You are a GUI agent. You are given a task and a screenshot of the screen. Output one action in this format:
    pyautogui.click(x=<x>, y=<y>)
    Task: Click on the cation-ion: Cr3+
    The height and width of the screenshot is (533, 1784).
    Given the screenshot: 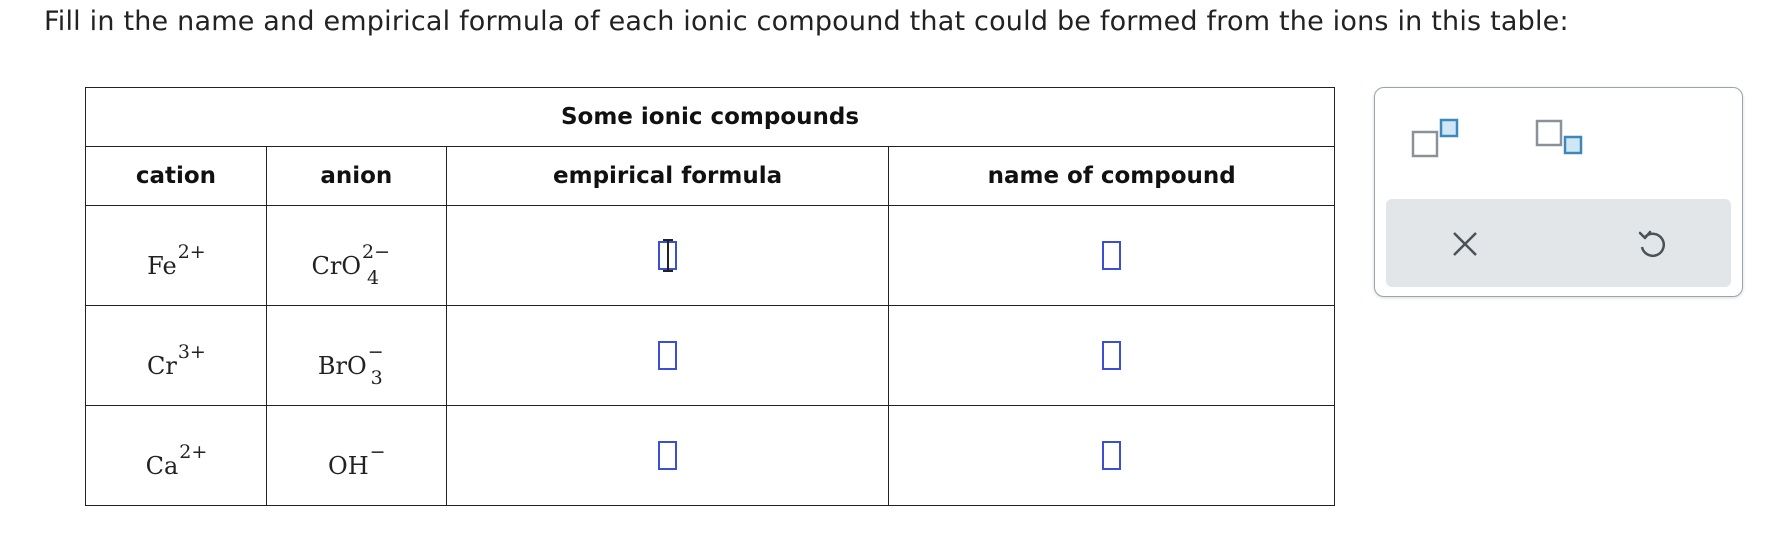 What is the action you would take?
    pyautogui.click(x=176, y=360)
    